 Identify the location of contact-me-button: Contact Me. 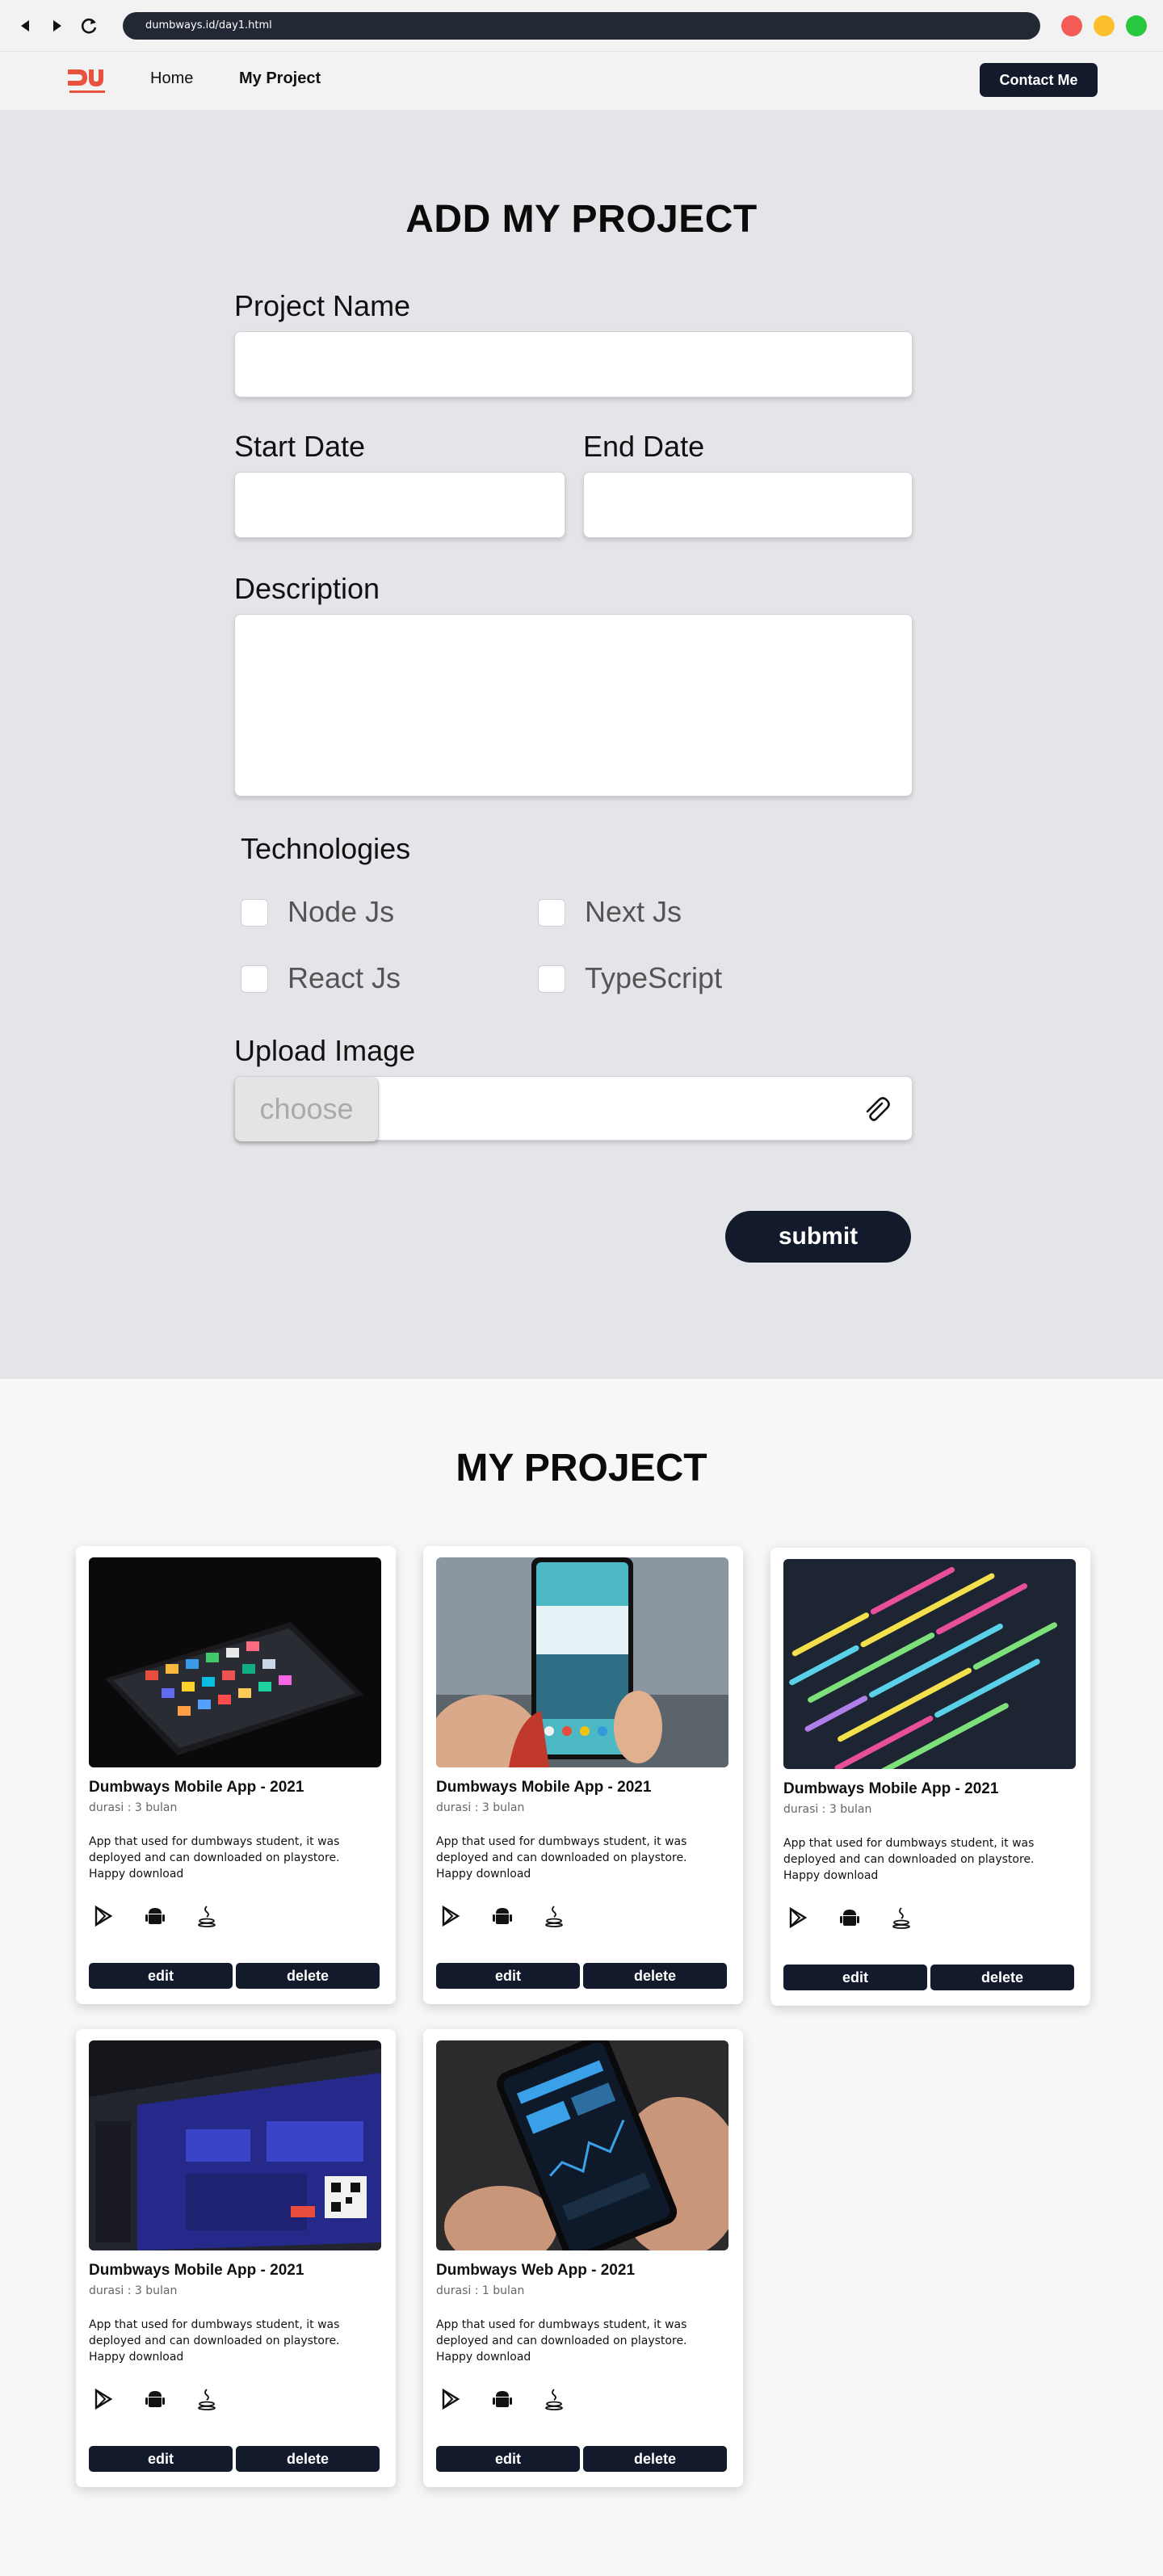
(1039, 80).